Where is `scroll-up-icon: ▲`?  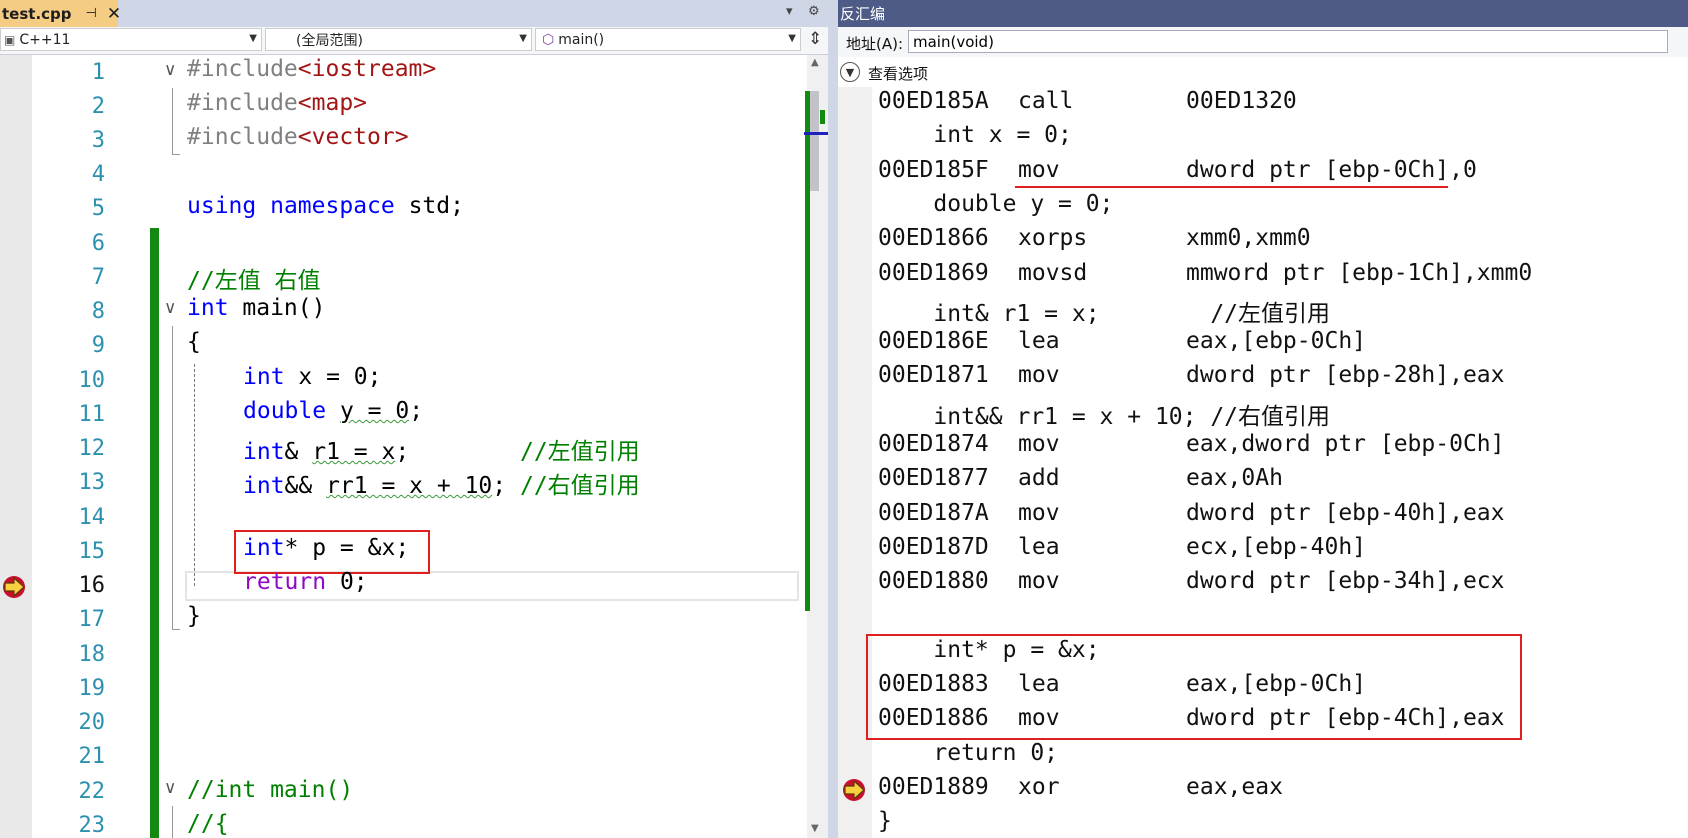
scroll-up-icon: ▲ is located at coordinates (815, 62).